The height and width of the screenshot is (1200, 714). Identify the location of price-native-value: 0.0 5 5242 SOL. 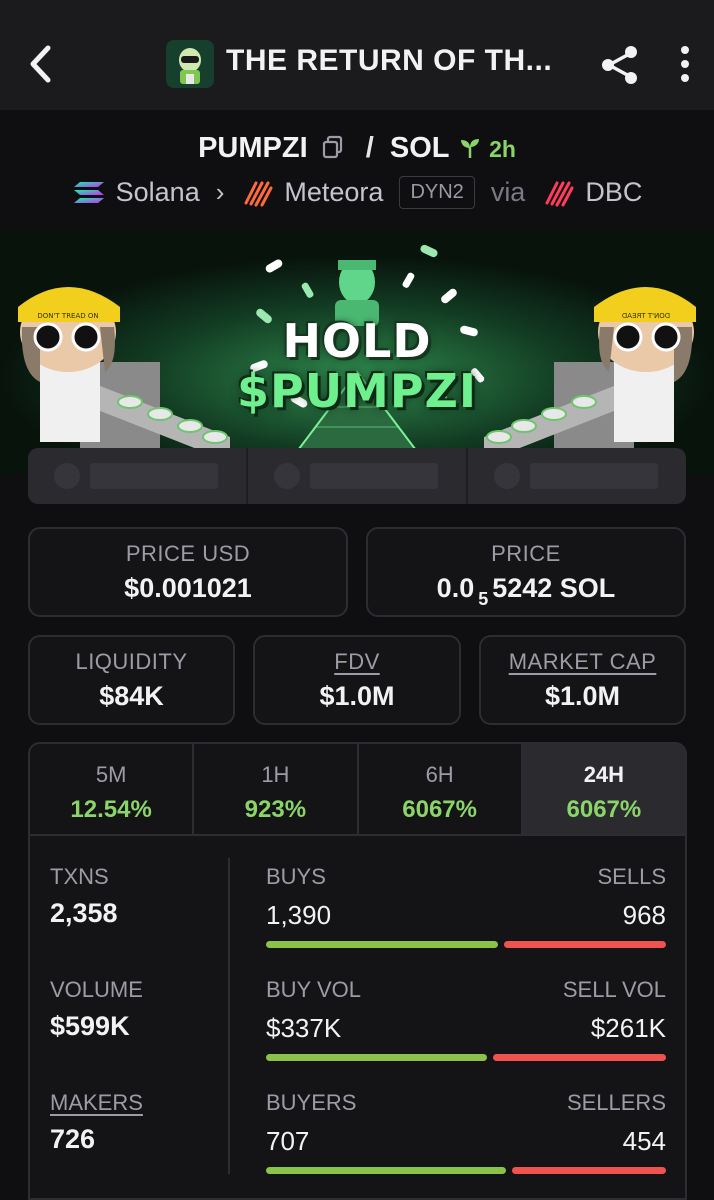
(526, 591).